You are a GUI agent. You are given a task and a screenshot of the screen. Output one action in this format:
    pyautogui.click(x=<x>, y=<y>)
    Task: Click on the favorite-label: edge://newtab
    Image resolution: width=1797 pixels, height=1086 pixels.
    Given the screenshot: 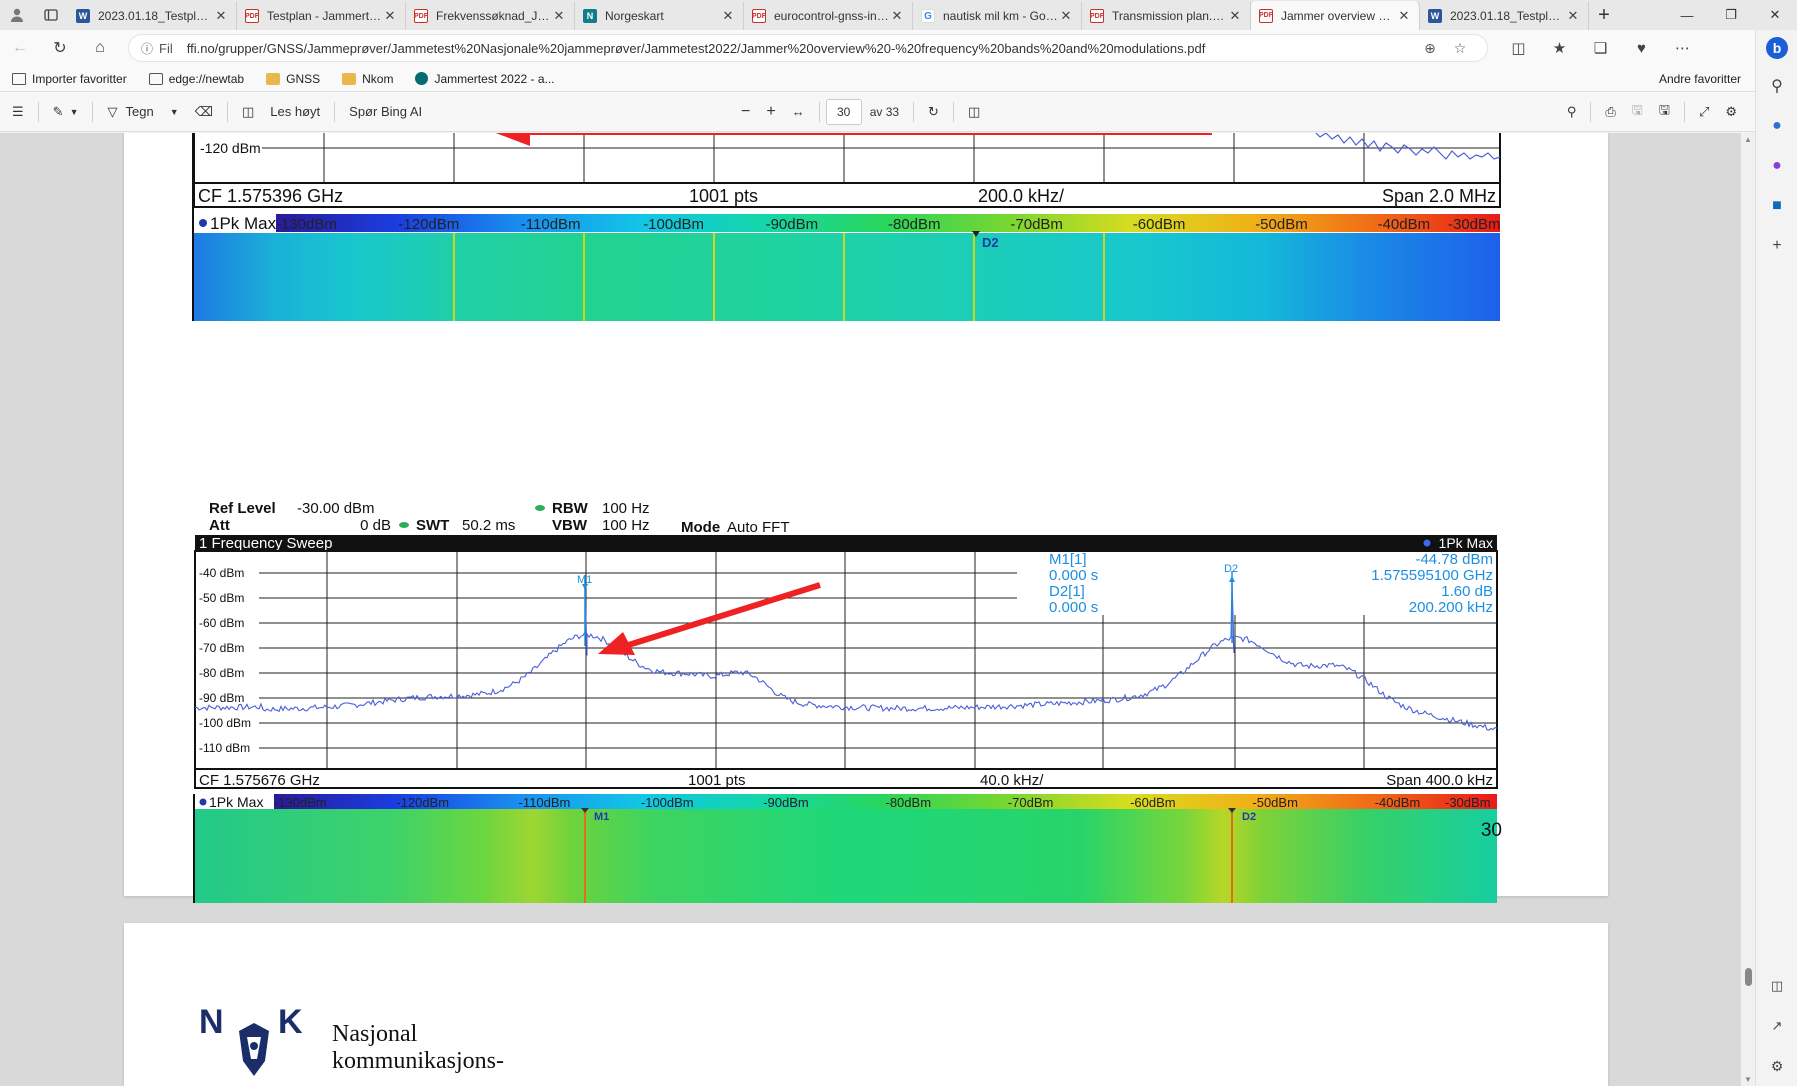 What is the action you would take?
    pyautogui.click(x=206, y=78)
    